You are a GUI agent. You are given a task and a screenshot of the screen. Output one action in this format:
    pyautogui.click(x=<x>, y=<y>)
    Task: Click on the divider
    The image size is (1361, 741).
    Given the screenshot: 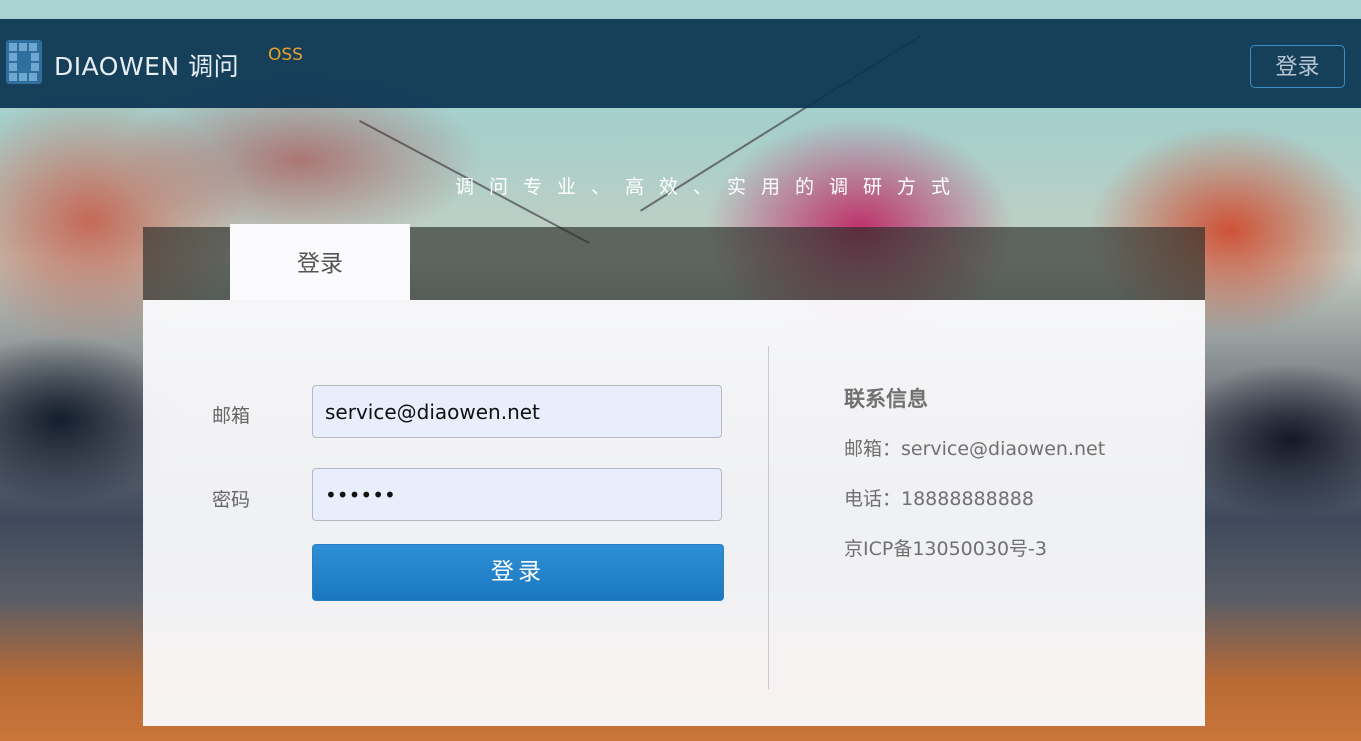 What is the action you would take?
    pyautogui.click(x=768, y=517)
    